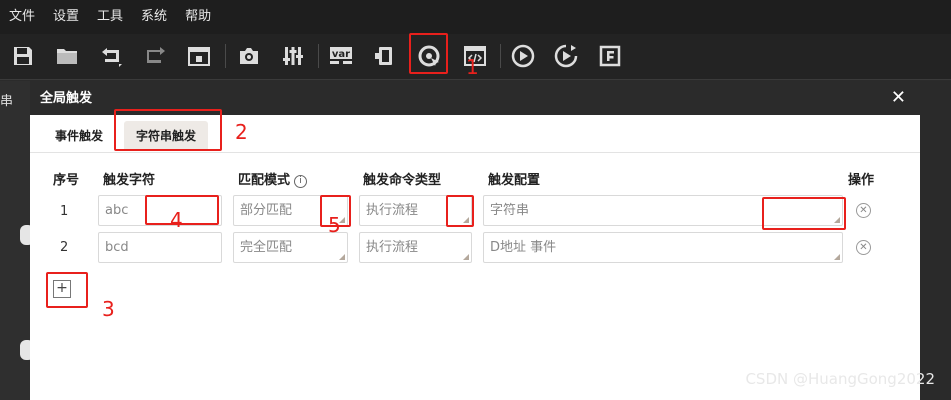 This screenshot has width=951, height=400. Describe the element at coordinates (523, 56) in the screenshot. I see `play-icon` at that location.